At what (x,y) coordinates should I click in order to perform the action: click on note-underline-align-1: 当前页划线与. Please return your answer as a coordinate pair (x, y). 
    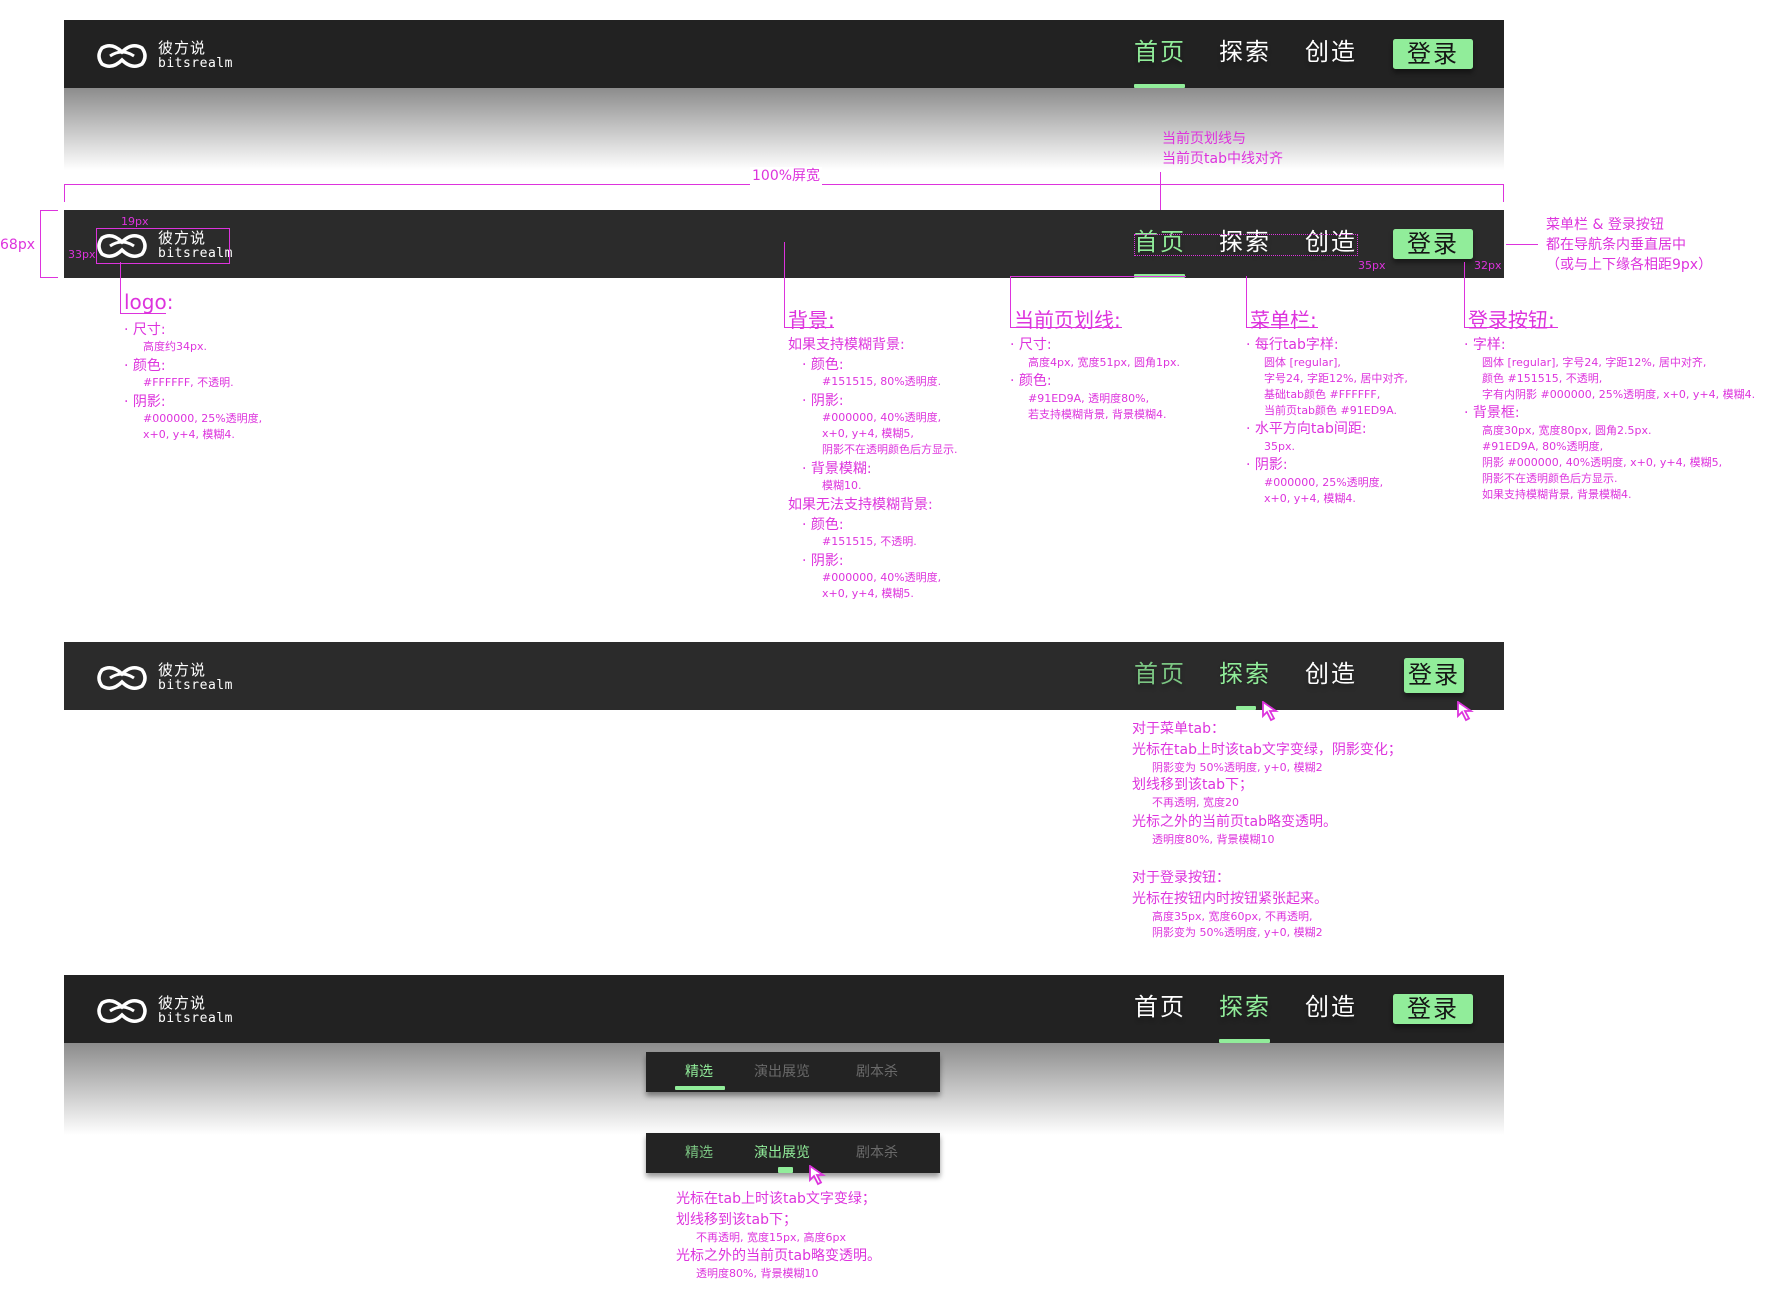
    Looking at the image, I should click on (1204, 139).